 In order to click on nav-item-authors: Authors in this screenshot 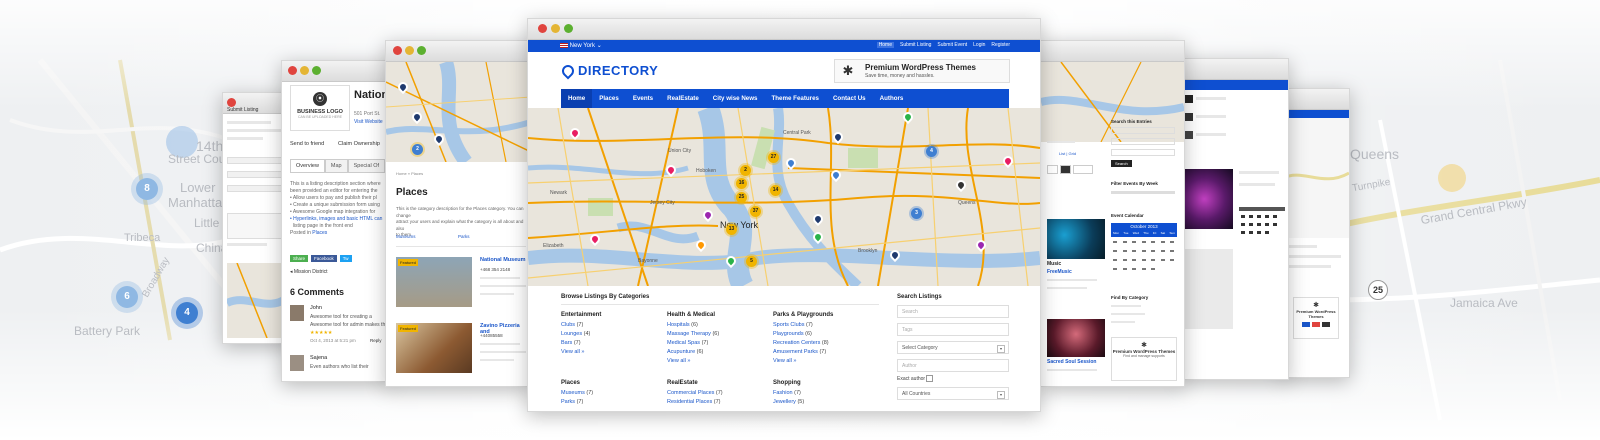, I will do `click(892, 98)`.